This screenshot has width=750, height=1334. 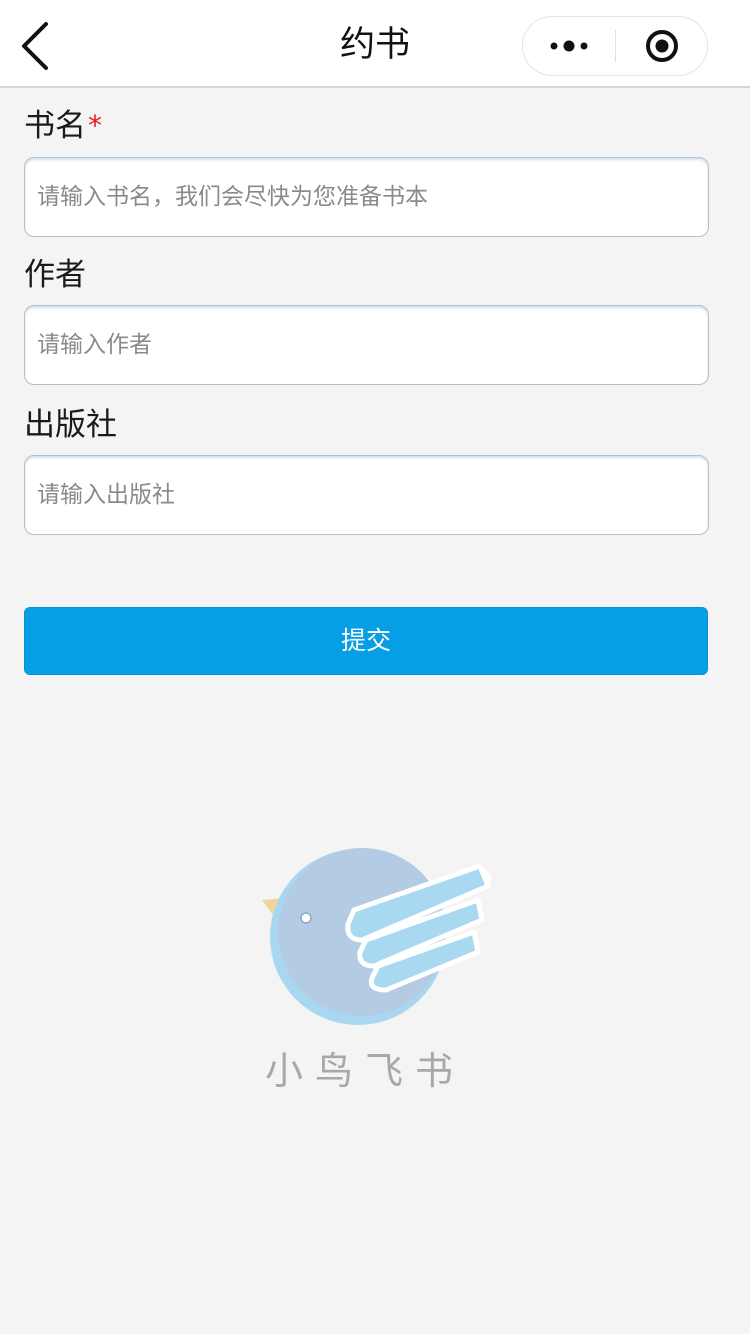 I want to click on target-circle-icon, so click(x=662, y=46).